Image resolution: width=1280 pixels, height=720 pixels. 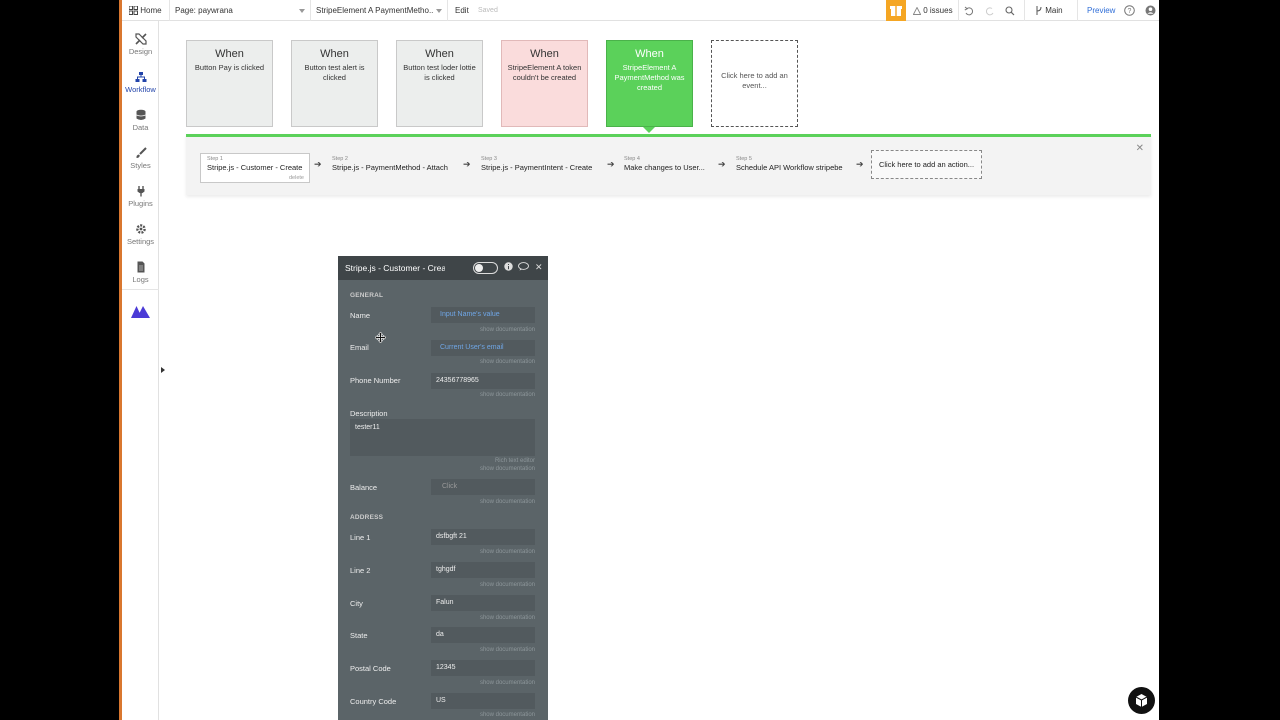 What do you see at coordinates (296, 178) in the screenshot?
I see `delete-step-link: delete` at bounding box center [296, 178].